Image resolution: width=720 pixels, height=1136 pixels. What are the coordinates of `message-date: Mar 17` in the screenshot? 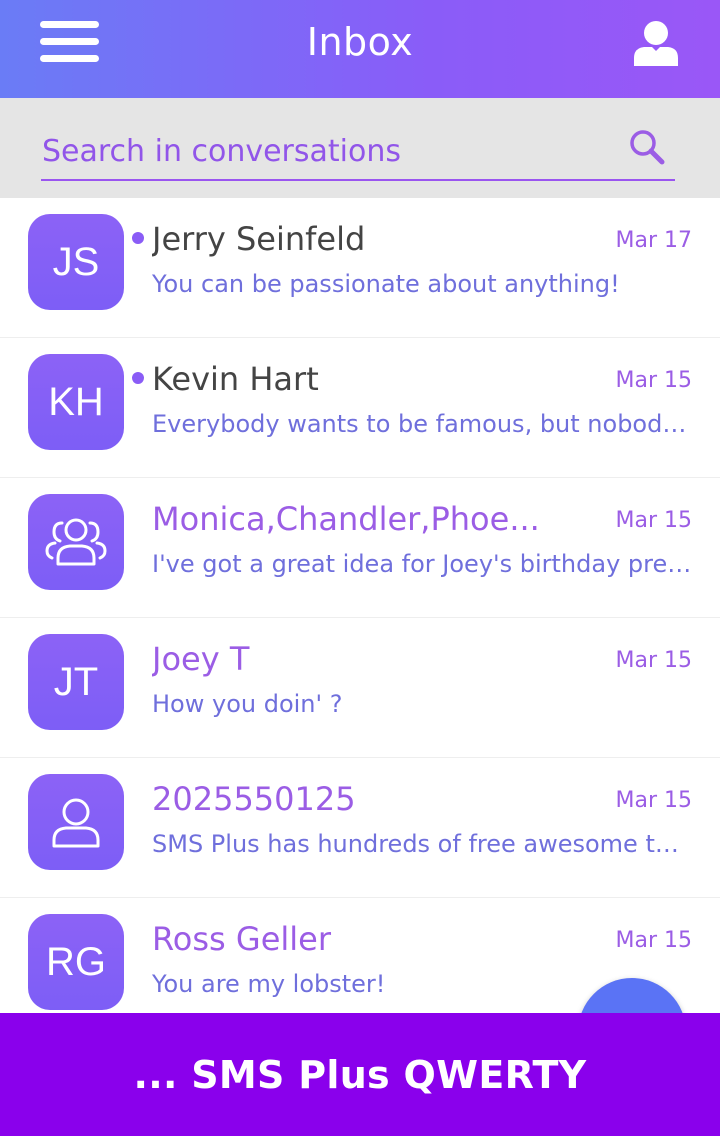 It's located at (654, 240).